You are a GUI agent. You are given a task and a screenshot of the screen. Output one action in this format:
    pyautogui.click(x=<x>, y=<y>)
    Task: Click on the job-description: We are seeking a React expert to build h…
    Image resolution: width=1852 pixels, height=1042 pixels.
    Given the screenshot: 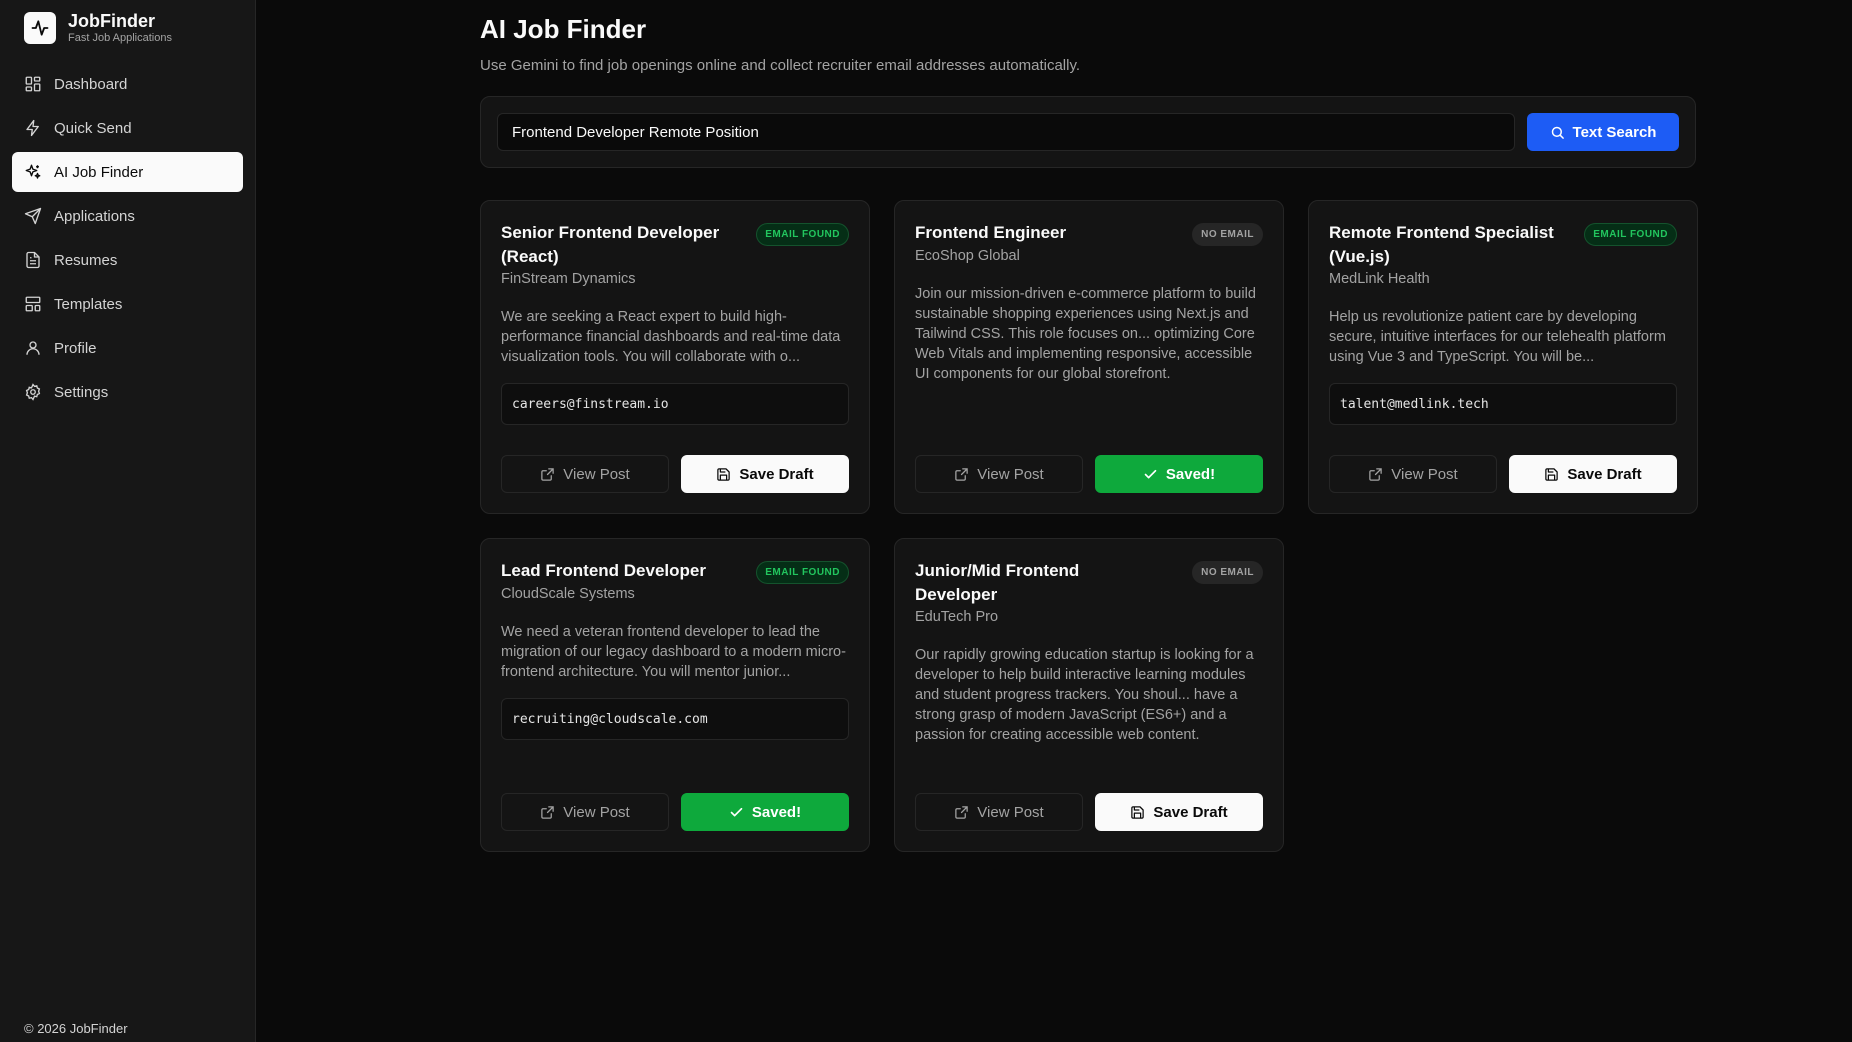 What is the action you would take?
    pyautogui.click(x=671, y=337)
    